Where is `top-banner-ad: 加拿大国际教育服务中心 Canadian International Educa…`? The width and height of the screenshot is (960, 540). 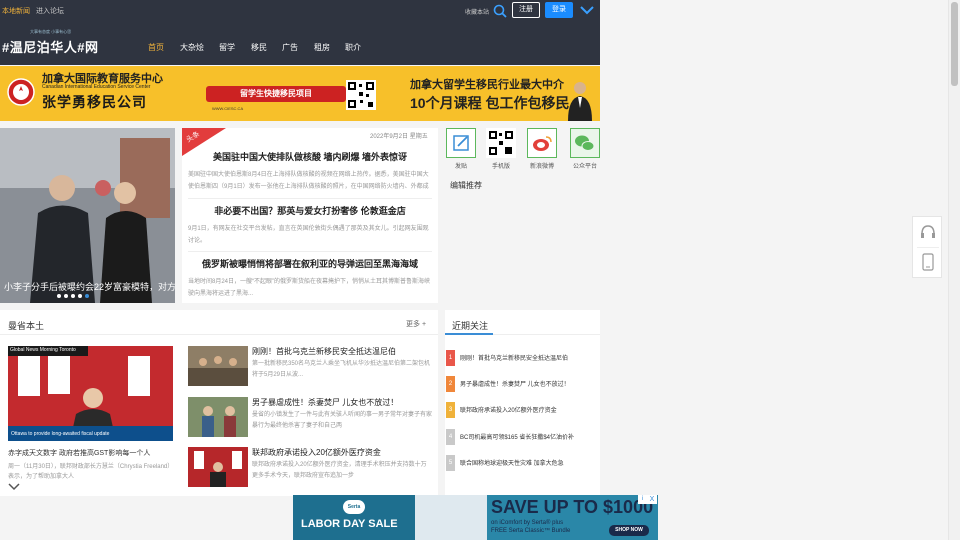 top-banner-ad: 加拿大国际教育服务中心 Canadian International Educa… is located at coordinates (300, 93).